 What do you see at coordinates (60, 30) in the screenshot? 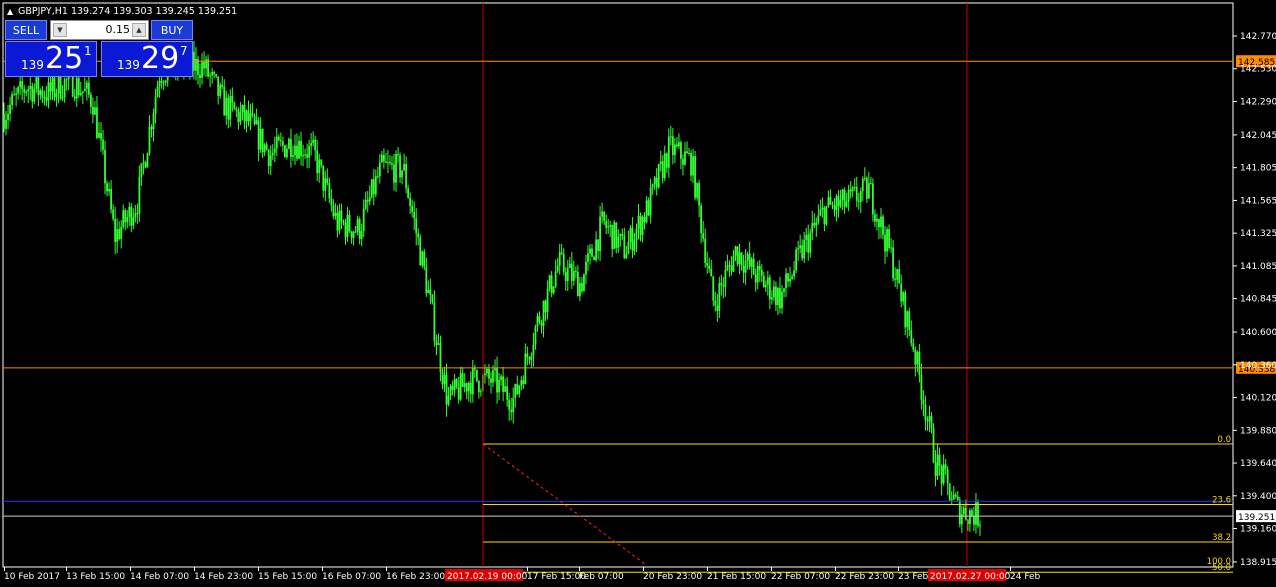
I see `lot-decrease-button: ▼` at bounding box center [60, 30].